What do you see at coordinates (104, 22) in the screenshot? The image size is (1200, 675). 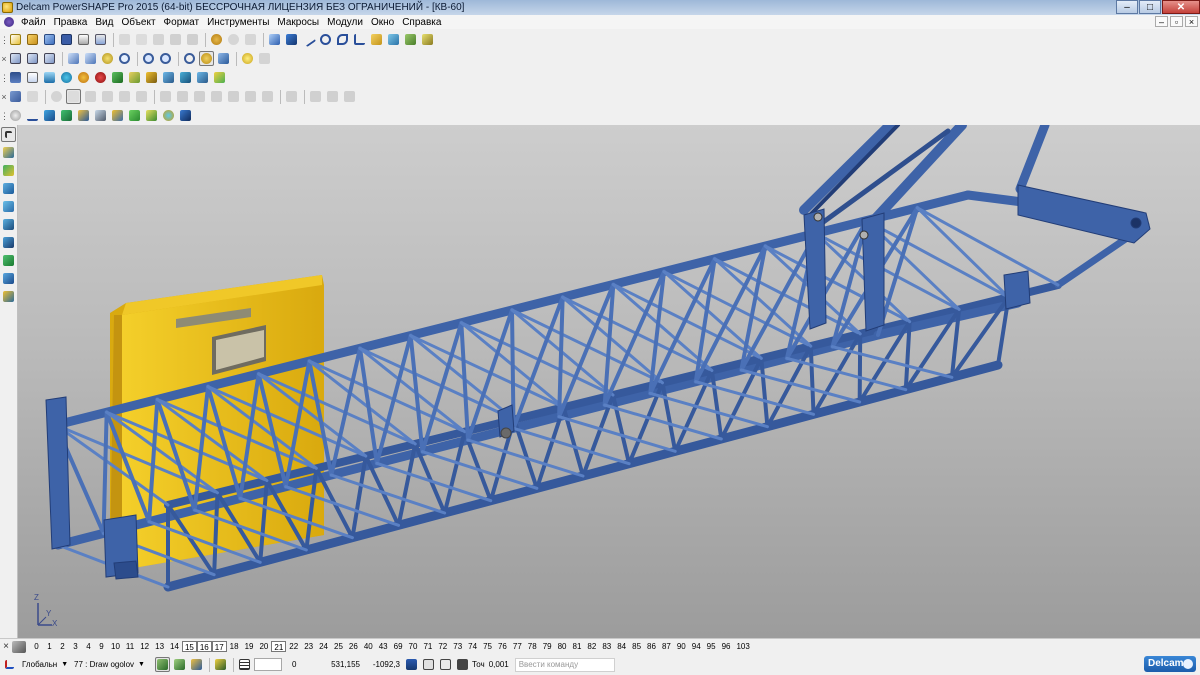 I see `menu-view: Вид` at bounding box center [104, 22].